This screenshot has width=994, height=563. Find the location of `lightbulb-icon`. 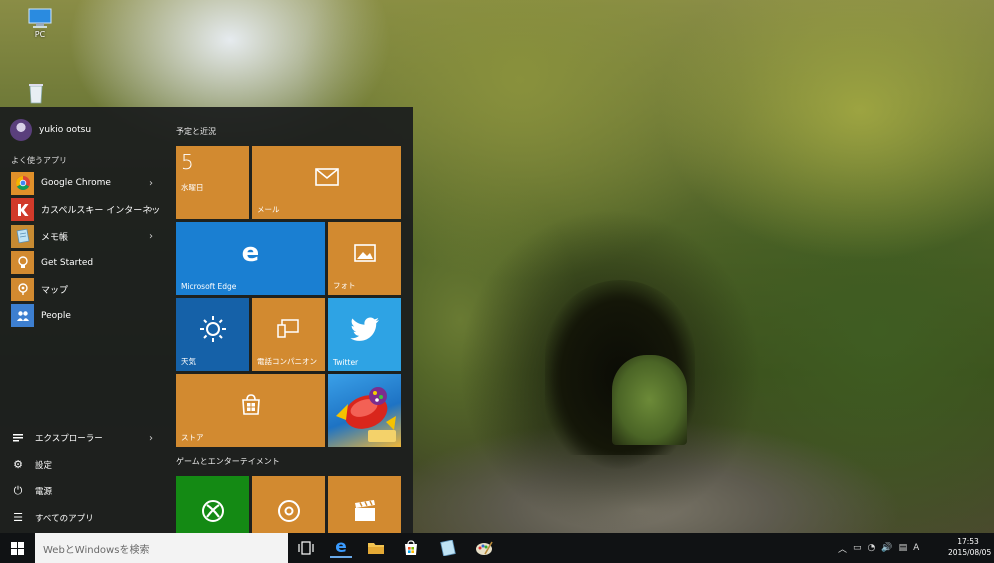

lightbulb-icon is located at coordinates (22, 263).